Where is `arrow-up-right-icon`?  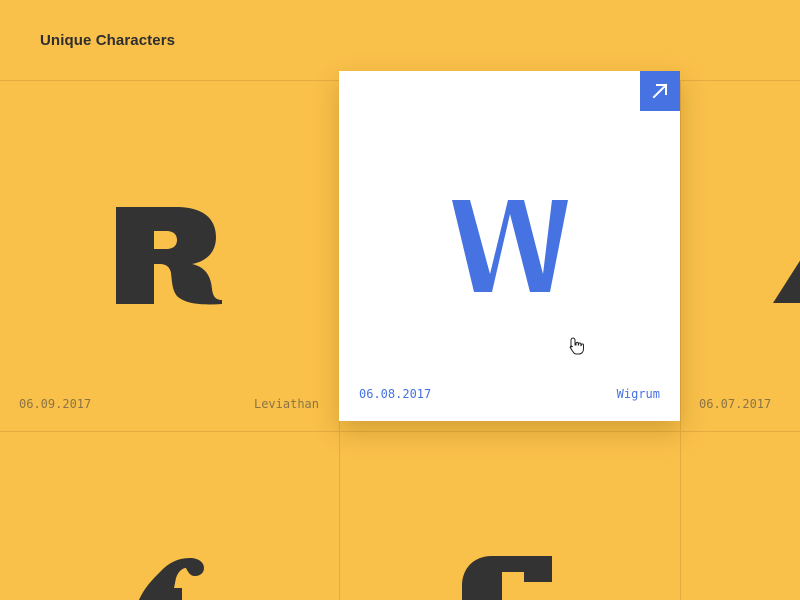 arrow-up-right-icon is located at coordinates (660, 91).